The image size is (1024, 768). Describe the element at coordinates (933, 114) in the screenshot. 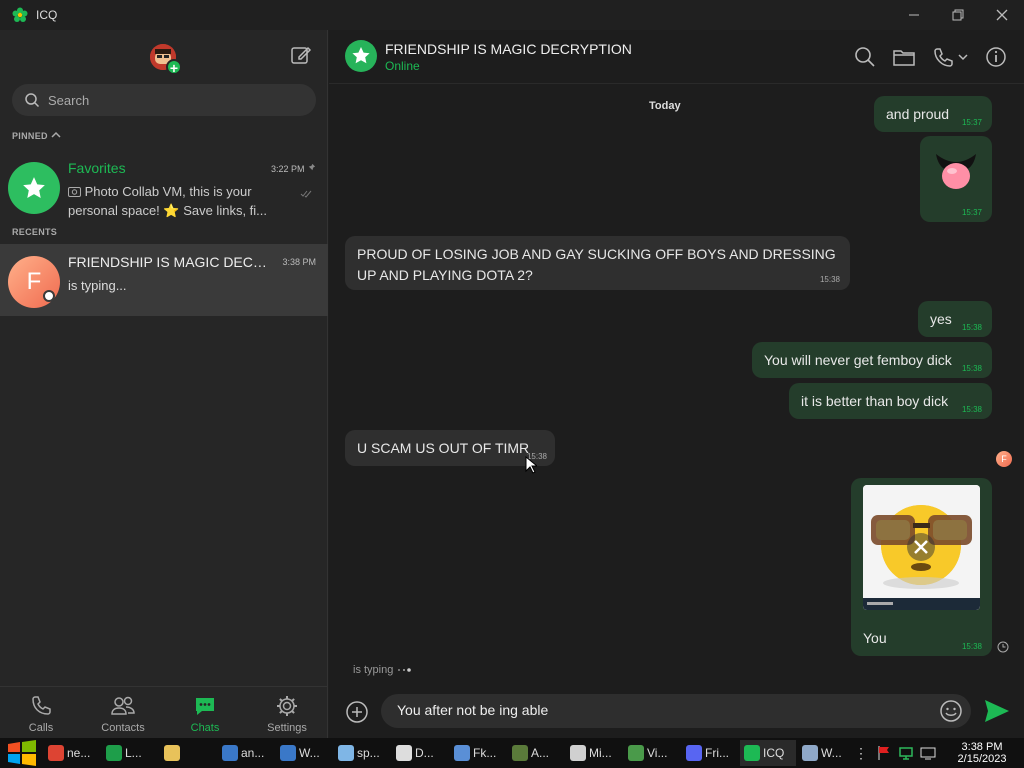

I see `message-bubble: and proud 15:37` at that location.